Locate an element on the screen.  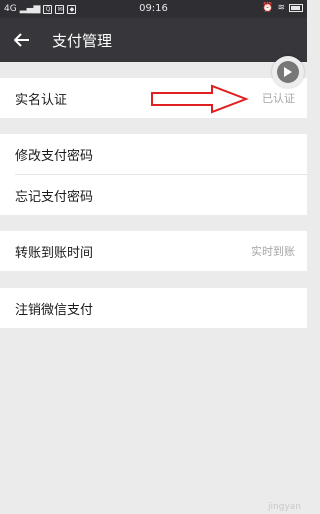
status-right: ⏰ ≋ is located at coordinates (282, 8).